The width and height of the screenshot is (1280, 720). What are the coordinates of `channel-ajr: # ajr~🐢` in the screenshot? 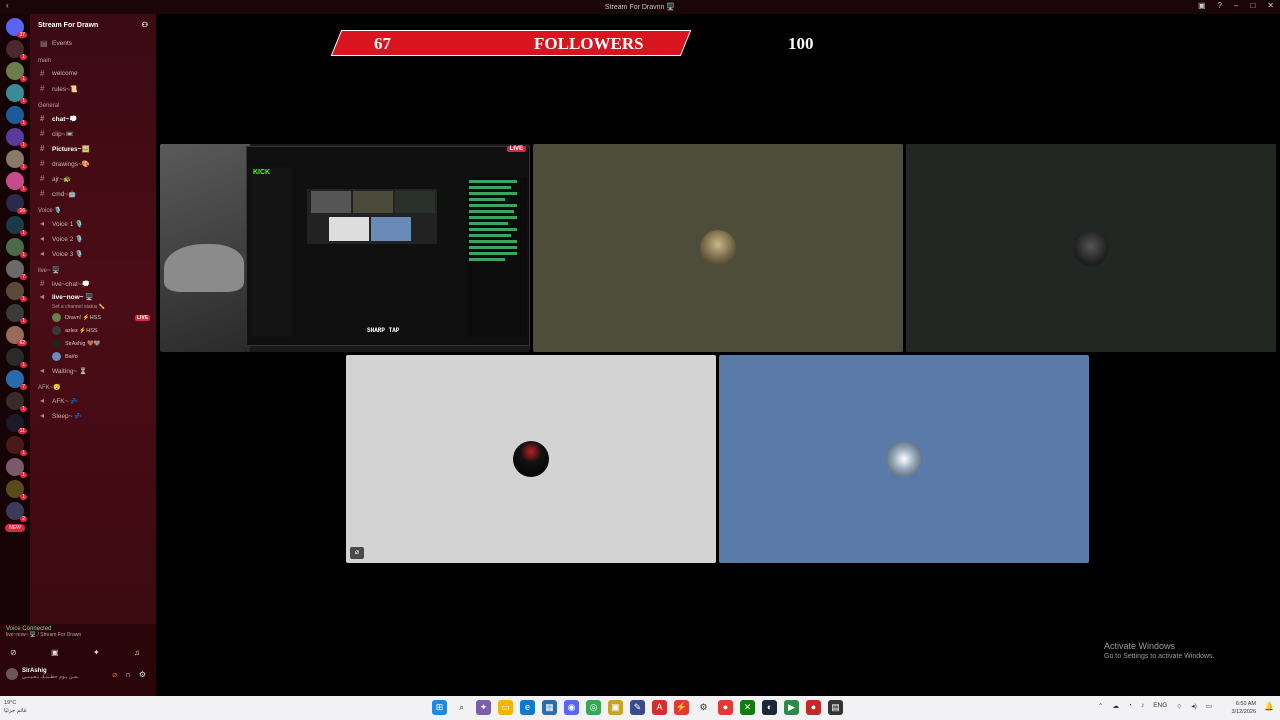 It's located at (93, 178).